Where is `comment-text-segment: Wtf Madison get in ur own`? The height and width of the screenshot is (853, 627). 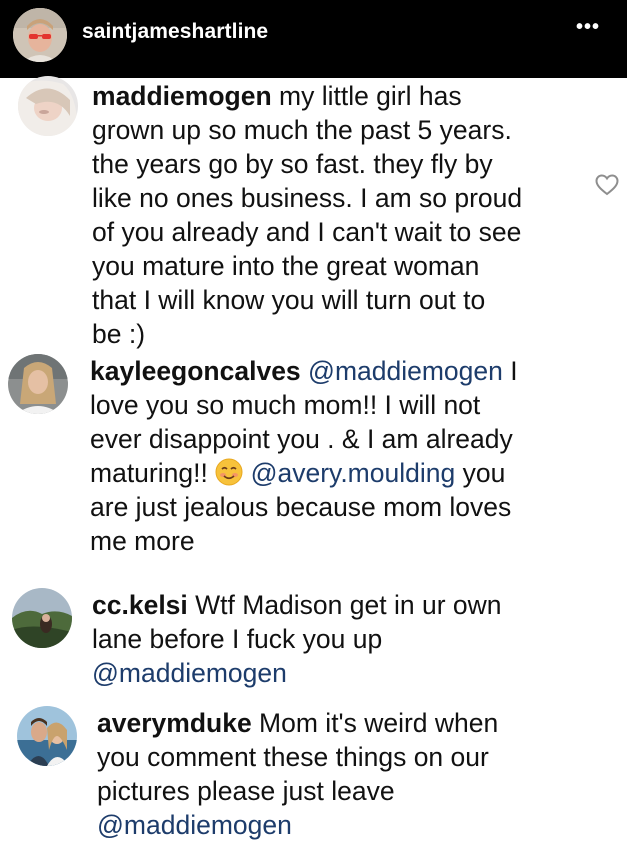 comment-text-segment: Wtf Madison get in ur own is located at coordinates (344, 605).